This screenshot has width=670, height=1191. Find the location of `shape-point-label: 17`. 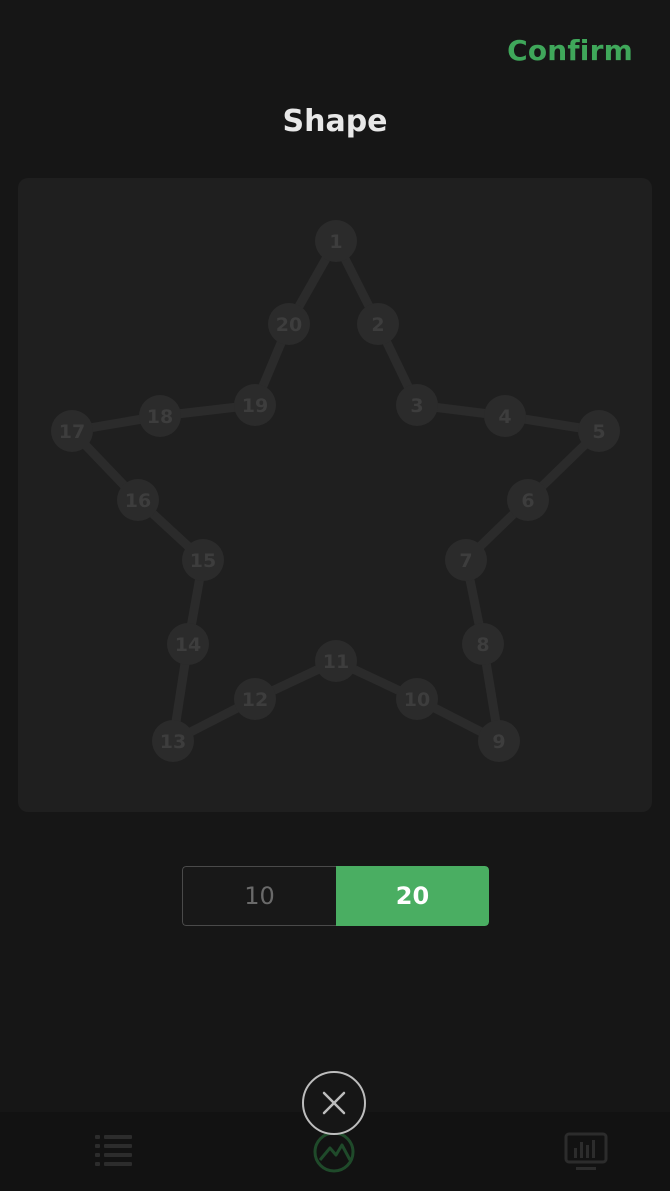

shape-point-label: 17 is located at coordinates (72, 432).